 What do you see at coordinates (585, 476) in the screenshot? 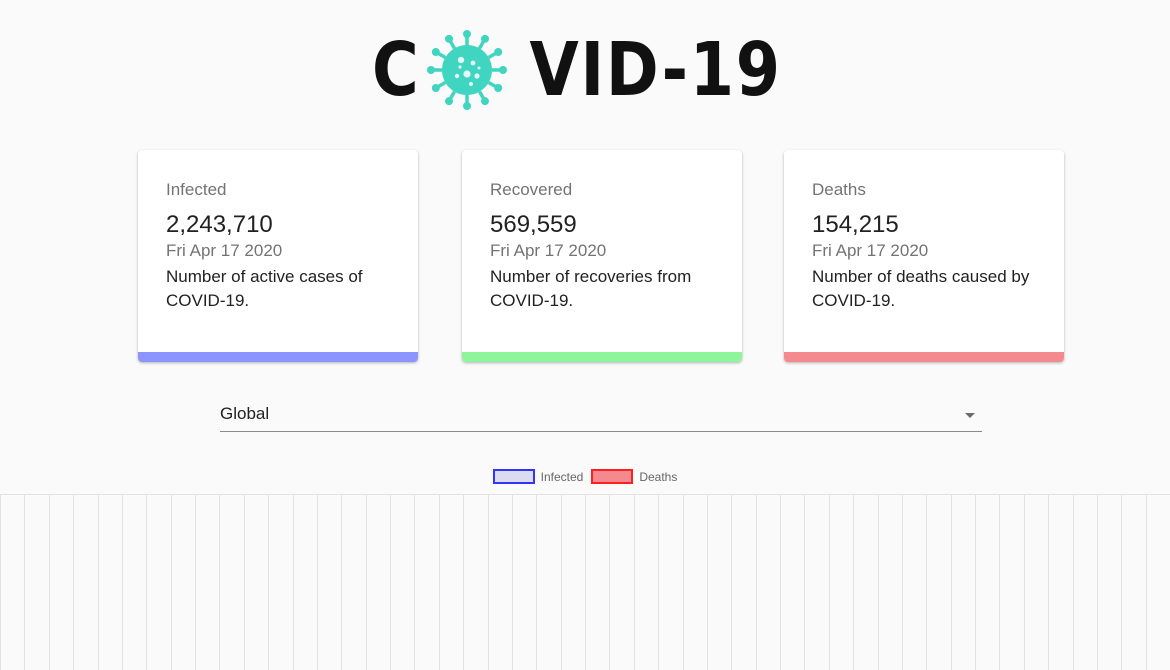
I see `chart-legend: Infected Deaths` at bounding box center [585, 476].